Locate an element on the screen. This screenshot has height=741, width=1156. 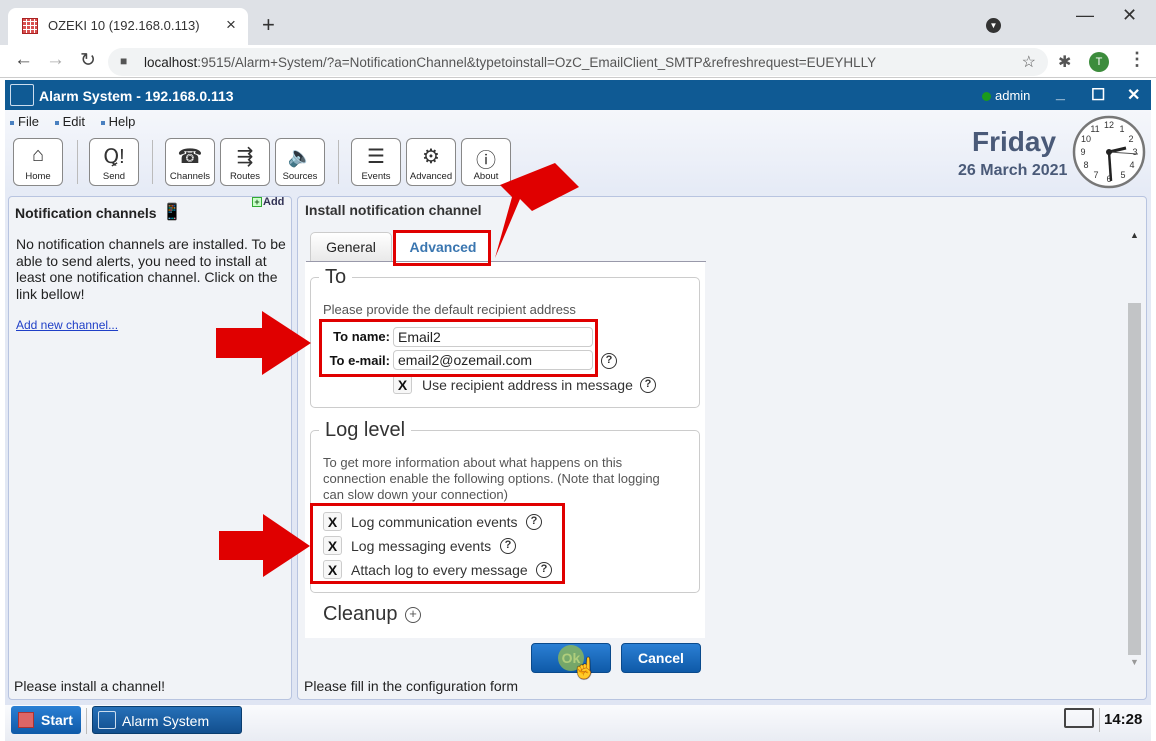
toolbar-send-label: Send is located at coordinates (114, 176).